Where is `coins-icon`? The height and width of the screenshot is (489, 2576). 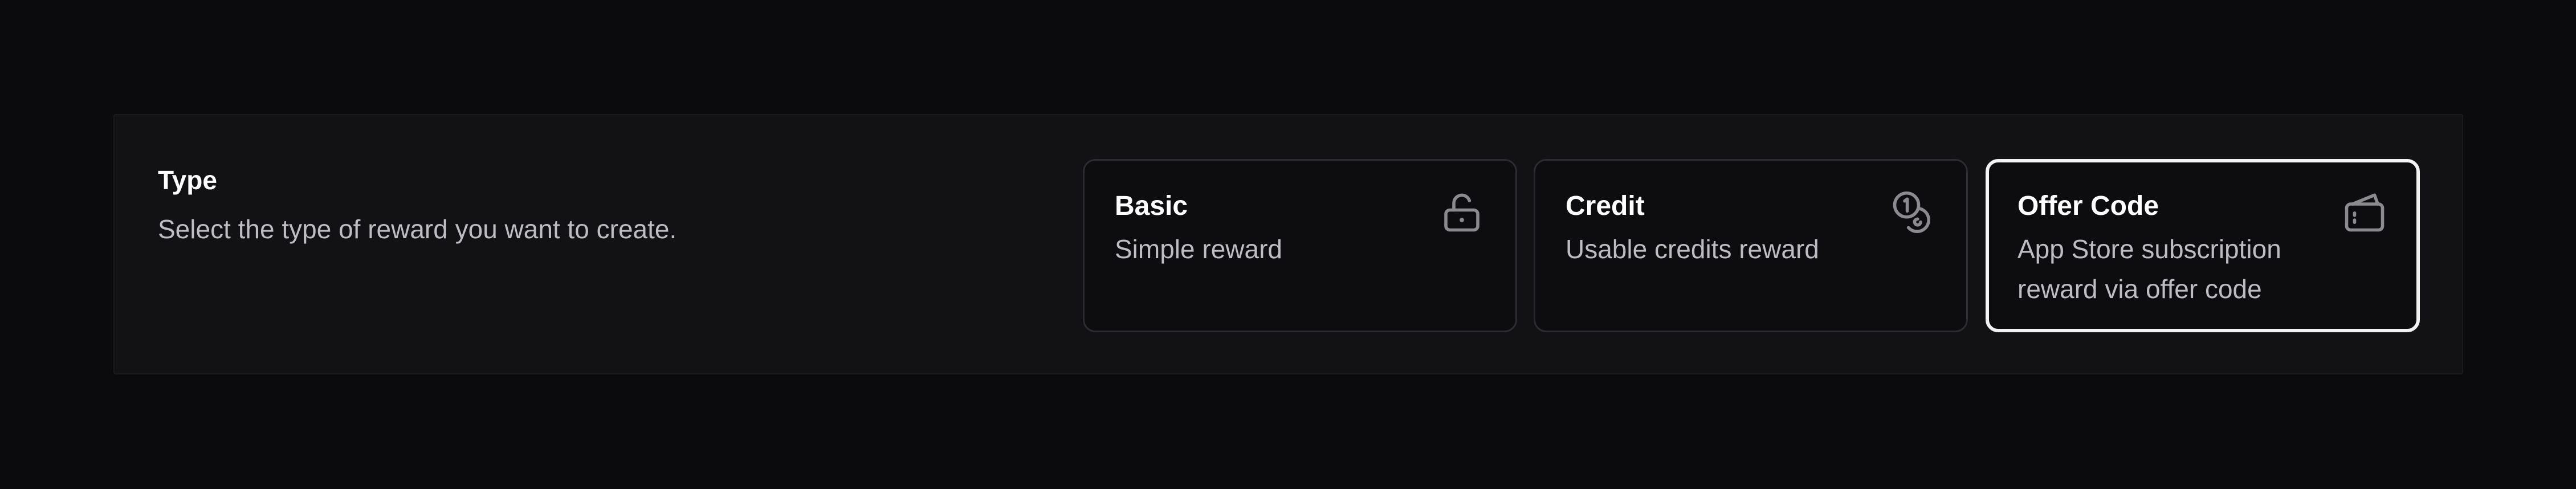
coins-icon is located at coordinates (1913, 212).